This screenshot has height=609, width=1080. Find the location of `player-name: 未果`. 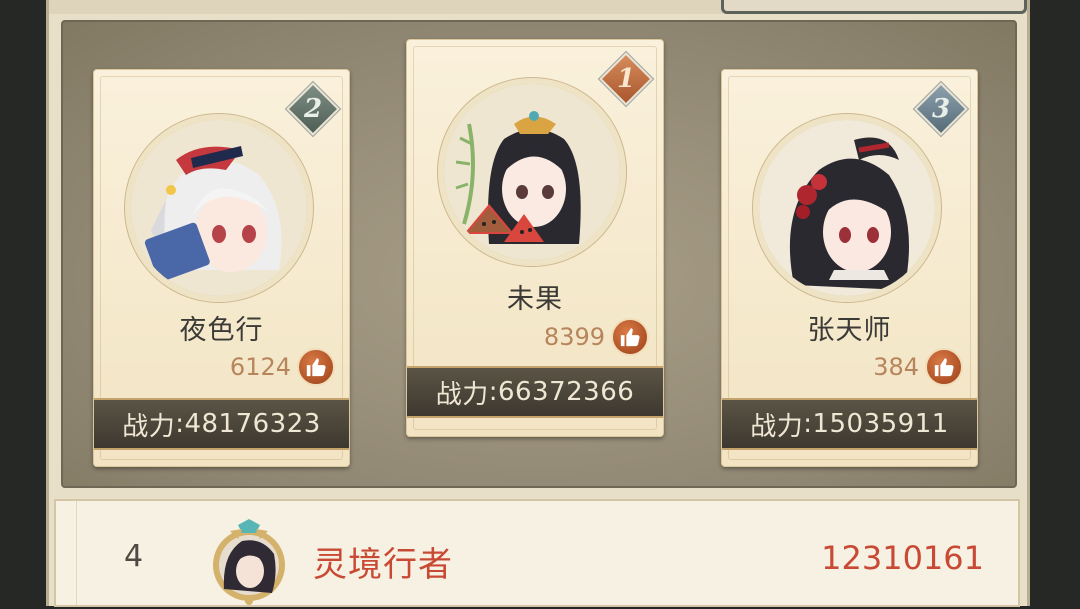

player-name: 未果 is located at coordinates (535, 299).